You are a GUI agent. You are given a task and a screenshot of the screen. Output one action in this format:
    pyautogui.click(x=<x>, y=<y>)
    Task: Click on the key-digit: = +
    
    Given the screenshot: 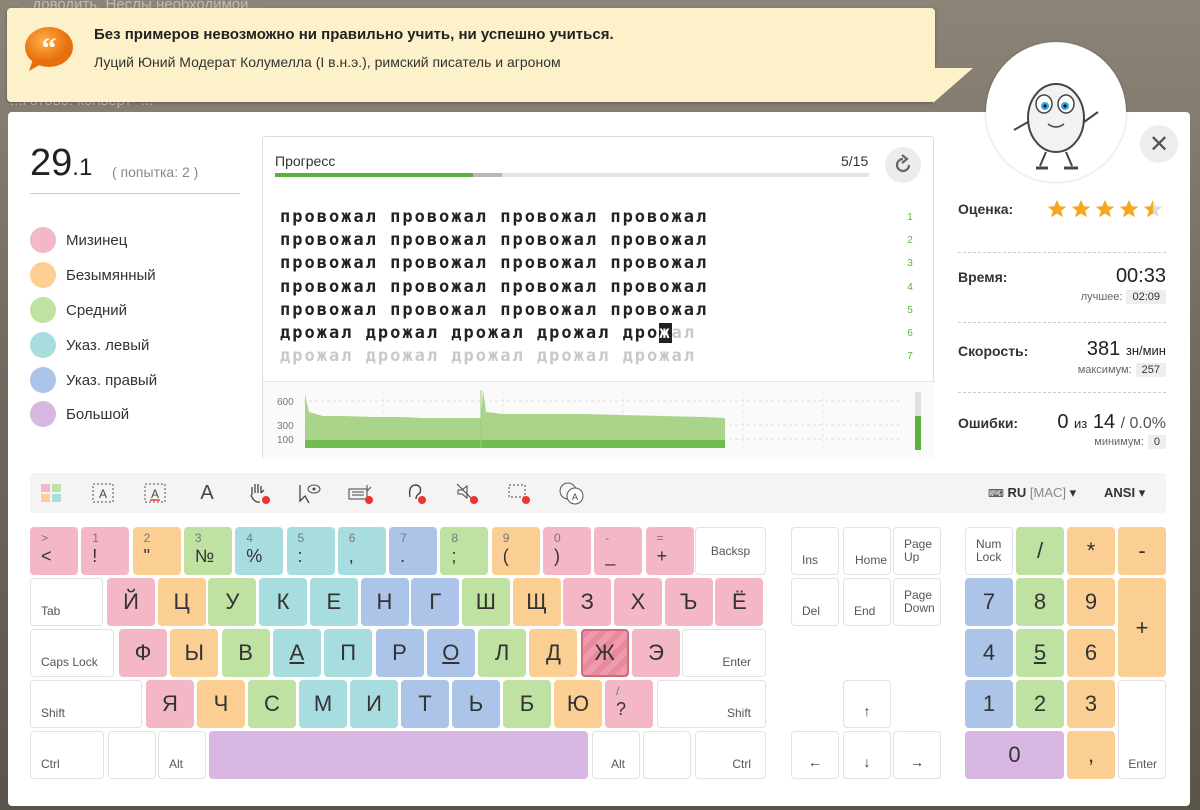 What is the action you would take?
    pyautogui.click(x=669, y=551)
    